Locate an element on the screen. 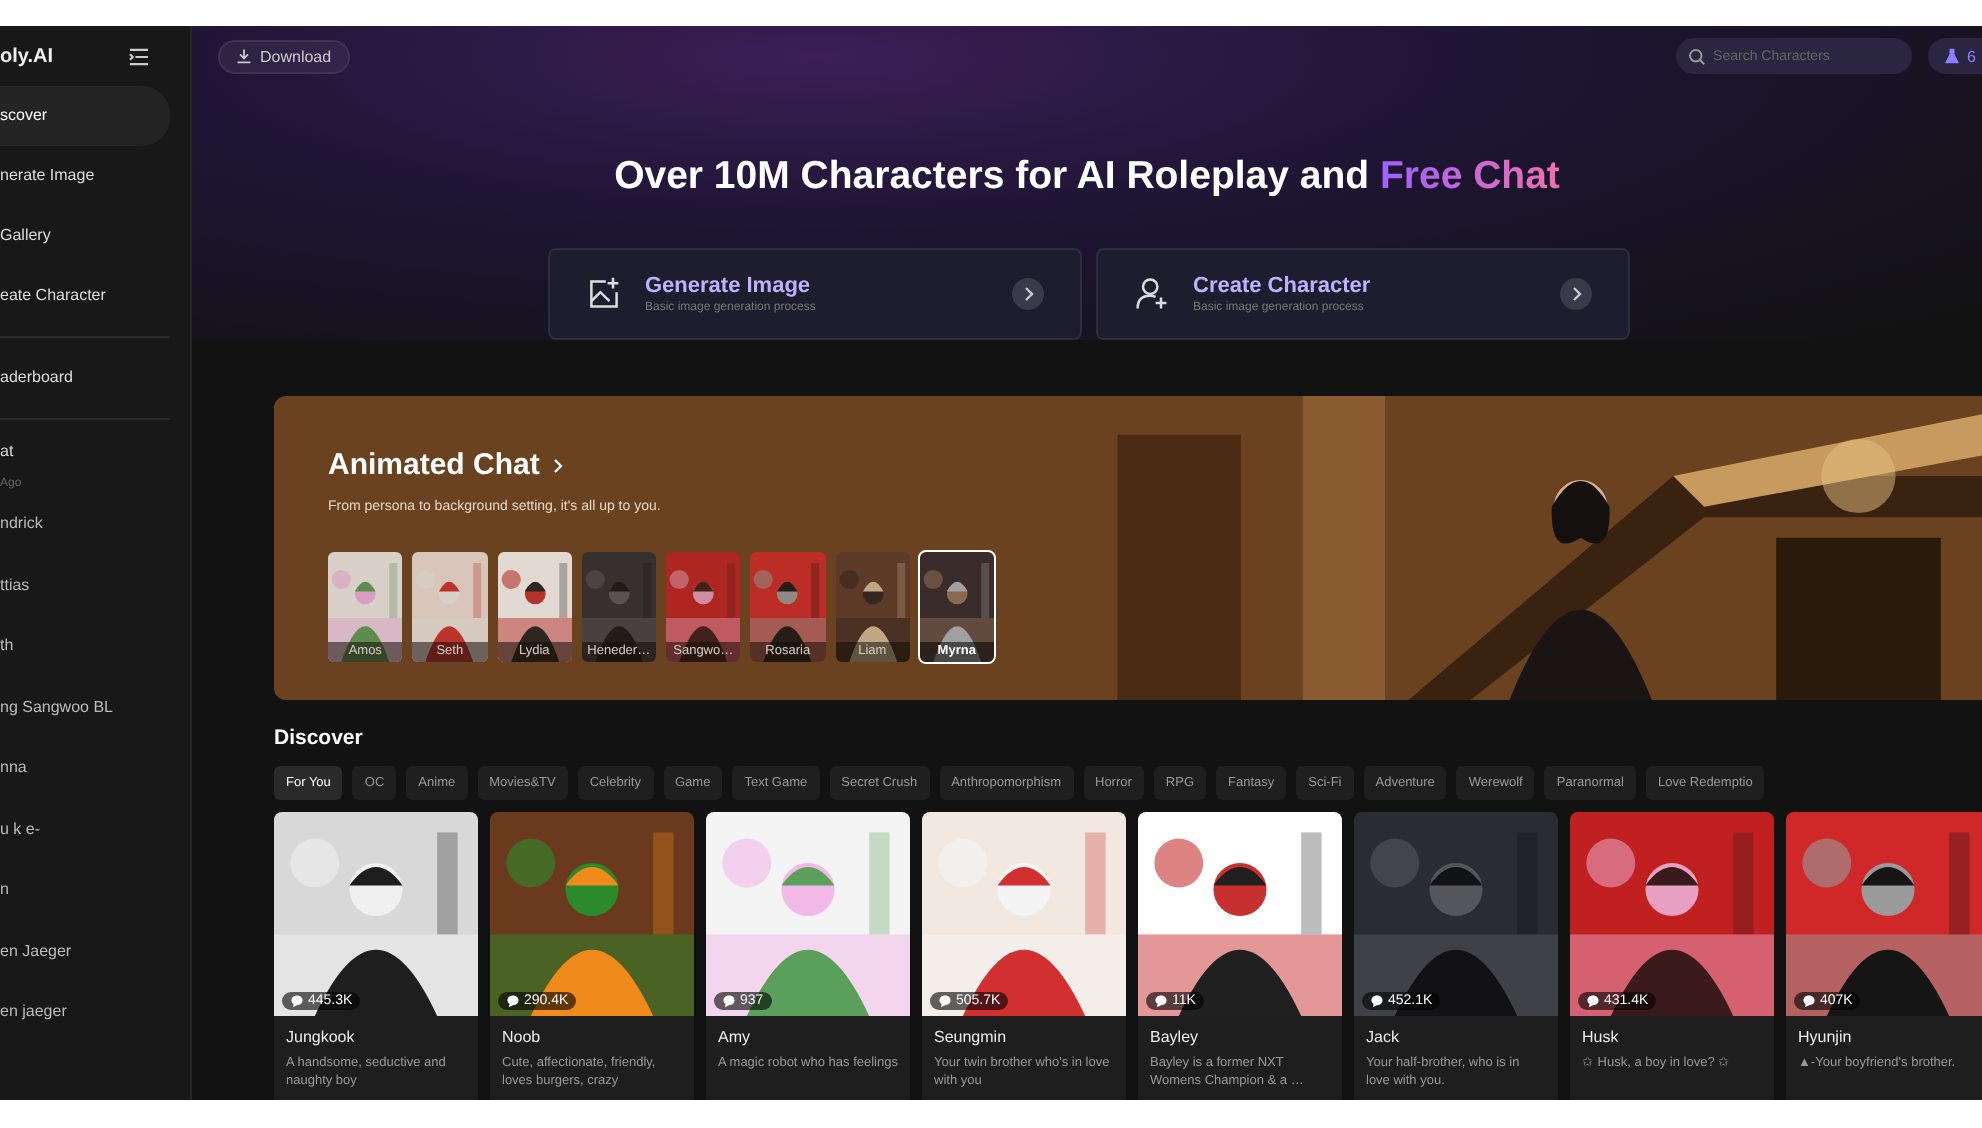 Image resolution: width=1982 pixels, height=1128 pixels. character-name: Noob is located at coordinates (522, 1037).